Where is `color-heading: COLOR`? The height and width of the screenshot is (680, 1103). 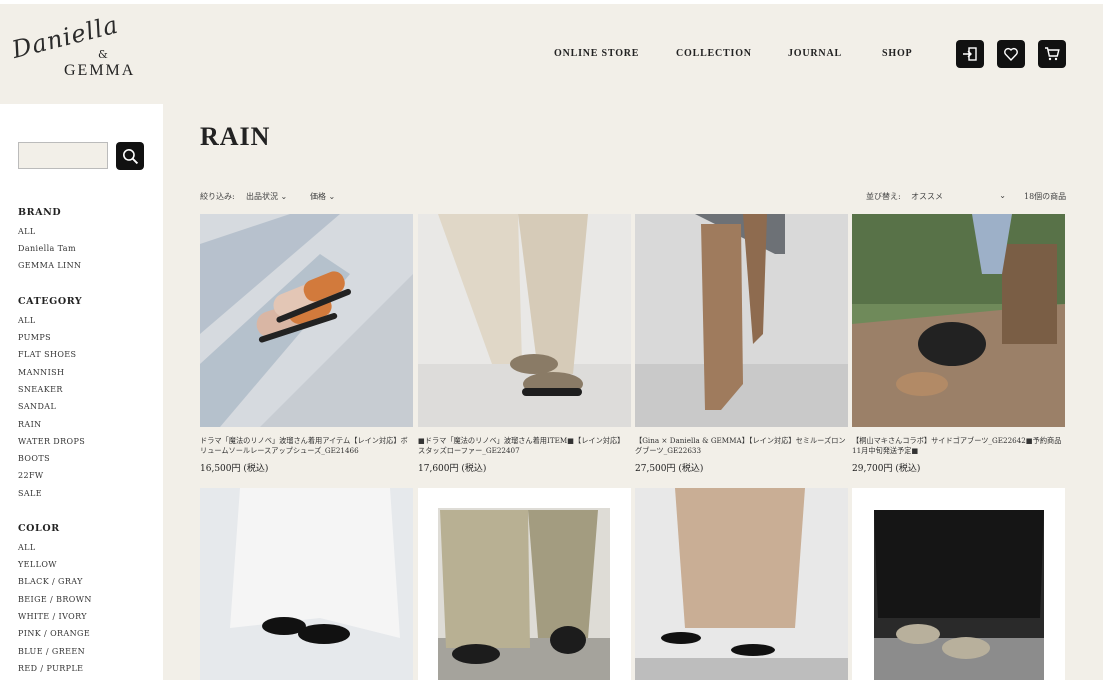 color-heading: COLOR is located at coordinates (39, 528).